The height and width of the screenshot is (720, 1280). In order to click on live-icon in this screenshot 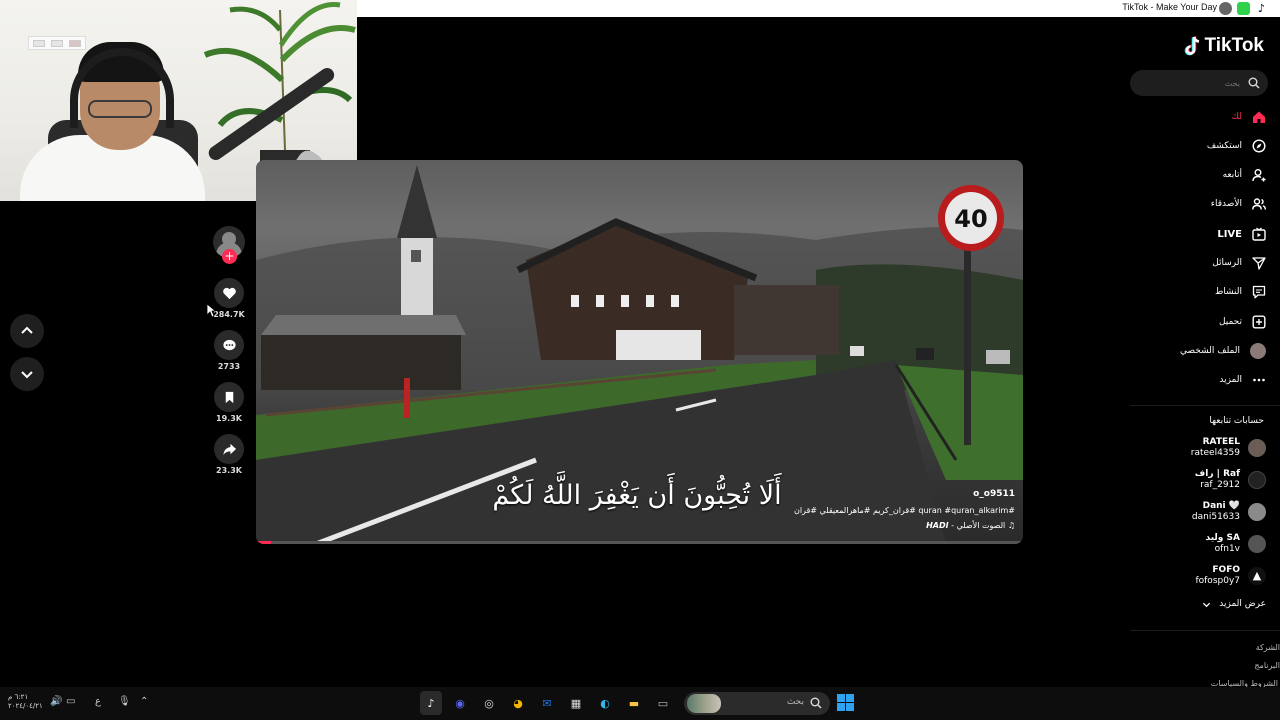, I will do `click(1259, 234)`.